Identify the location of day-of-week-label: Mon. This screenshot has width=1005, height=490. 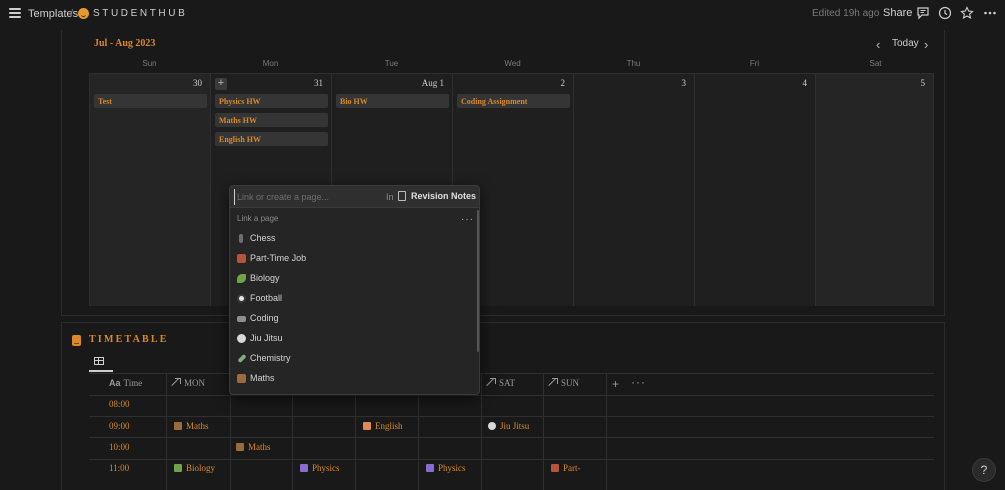
(270, 63).